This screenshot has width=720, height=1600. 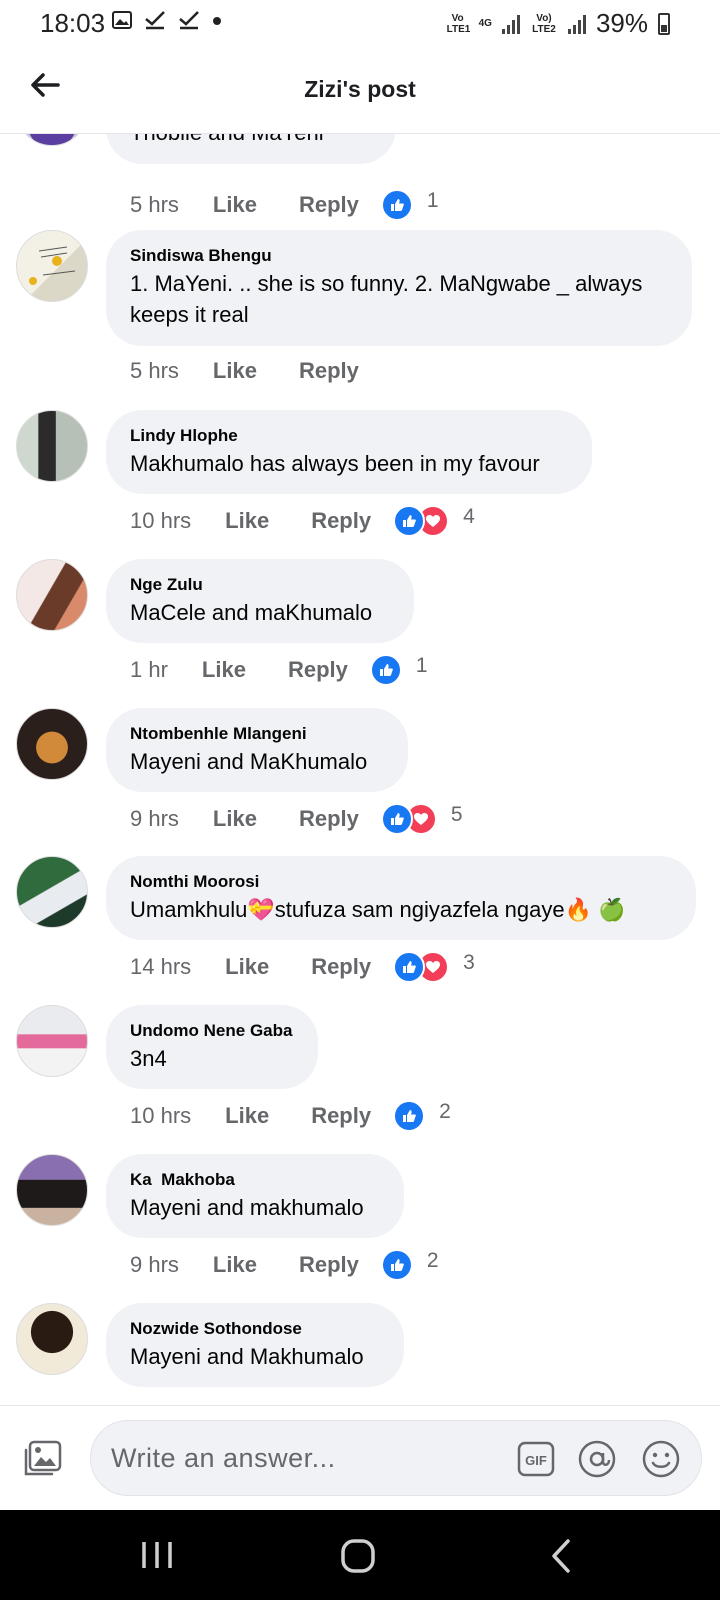 I want to click on gallery-icon, so click(x=122, y=20).